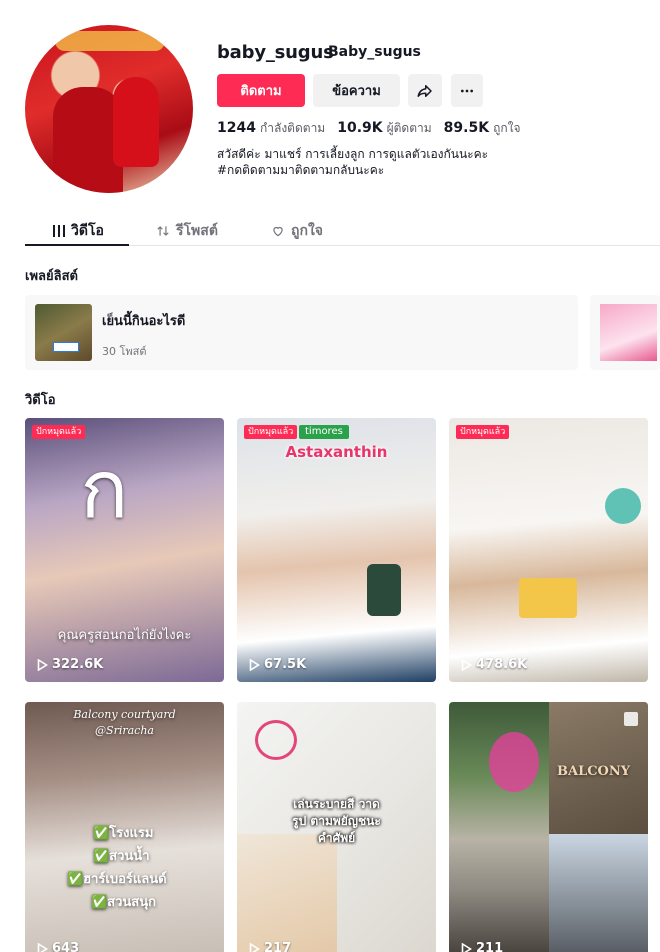 The width and height of the screenshot is (660, 952). I want to click on brand-tag: timores, so click(324, 432).